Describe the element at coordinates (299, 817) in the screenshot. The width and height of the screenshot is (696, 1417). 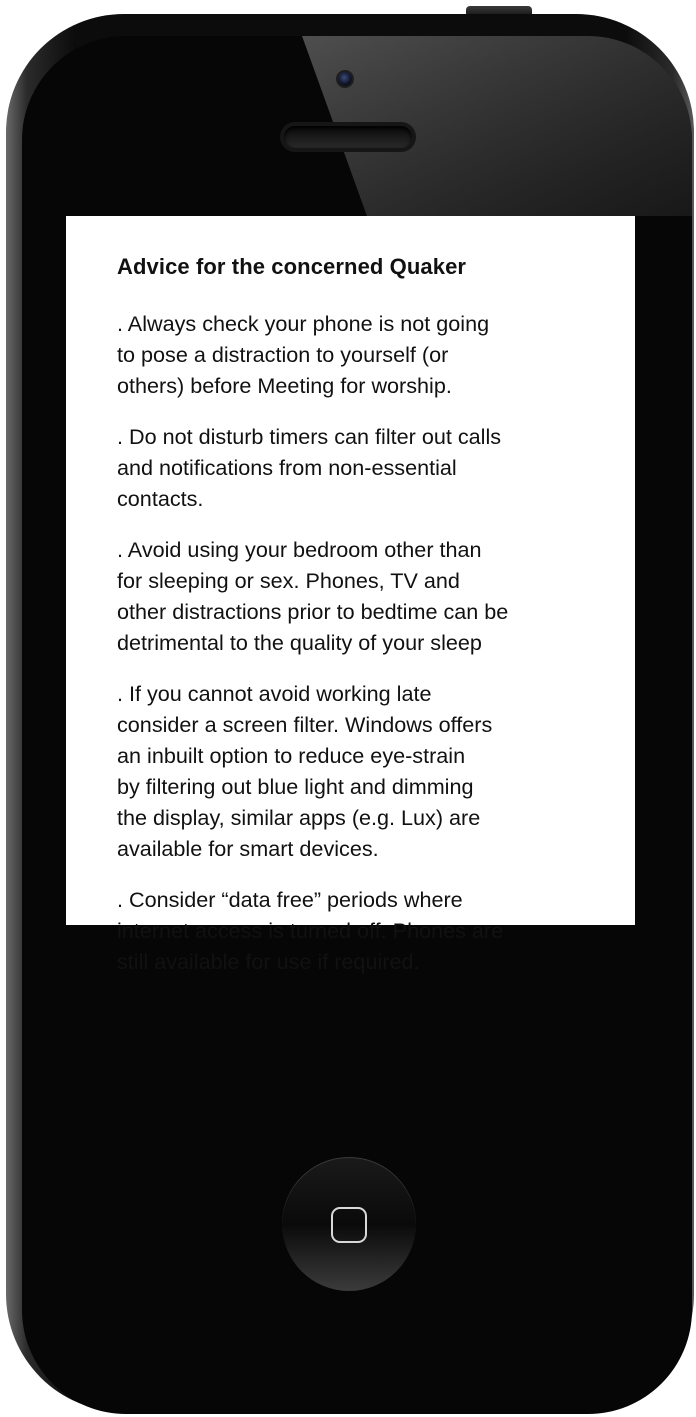
I see `tip-line: the display, similar apps (e.g. Lux) are` at that location.